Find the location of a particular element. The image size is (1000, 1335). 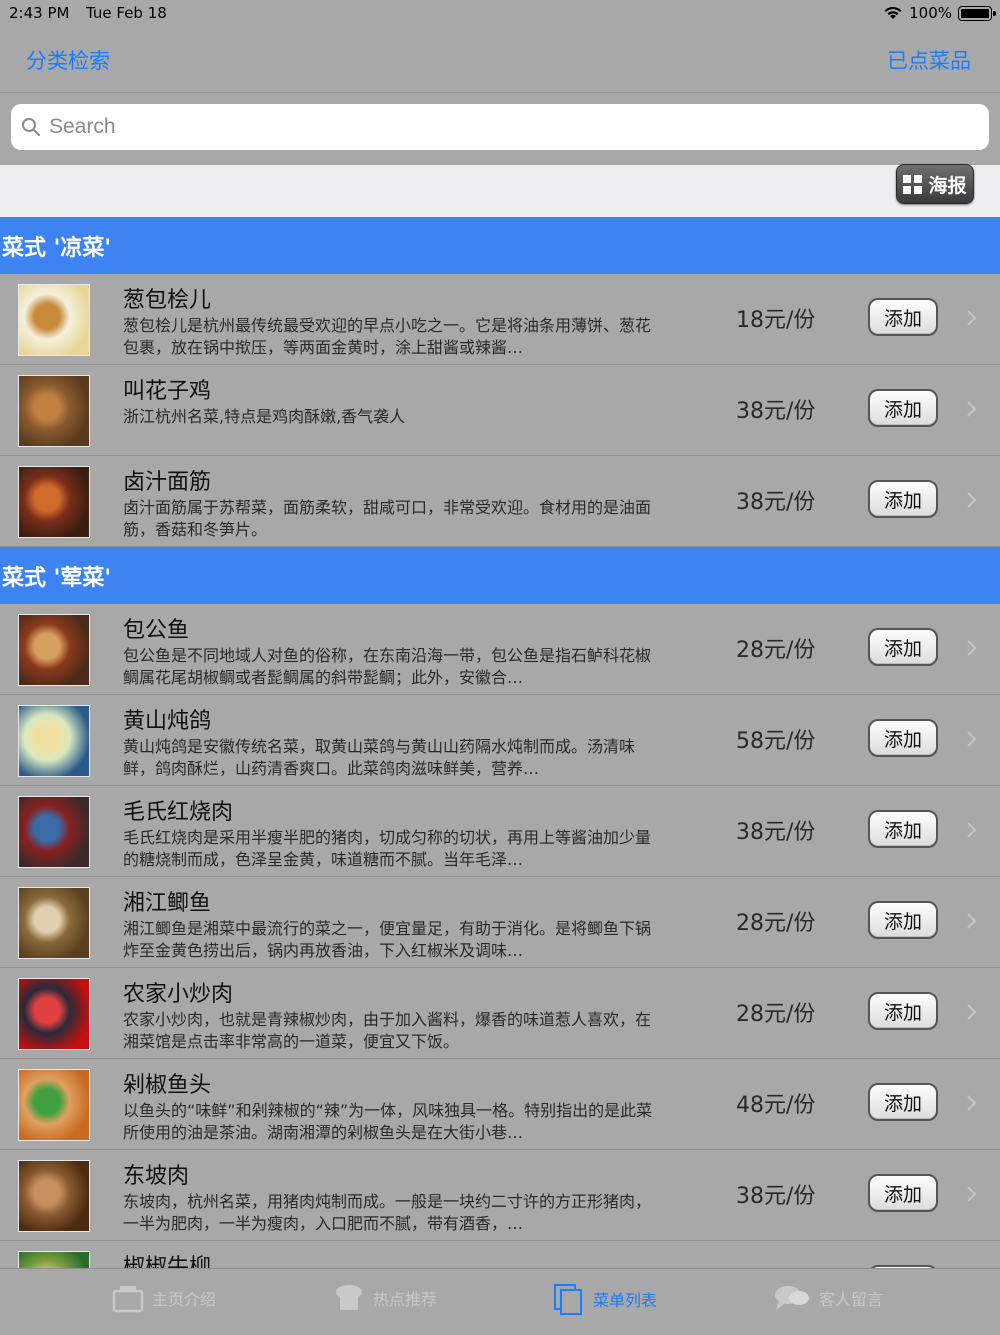

grid-icon is located at coordinates (913, 184).